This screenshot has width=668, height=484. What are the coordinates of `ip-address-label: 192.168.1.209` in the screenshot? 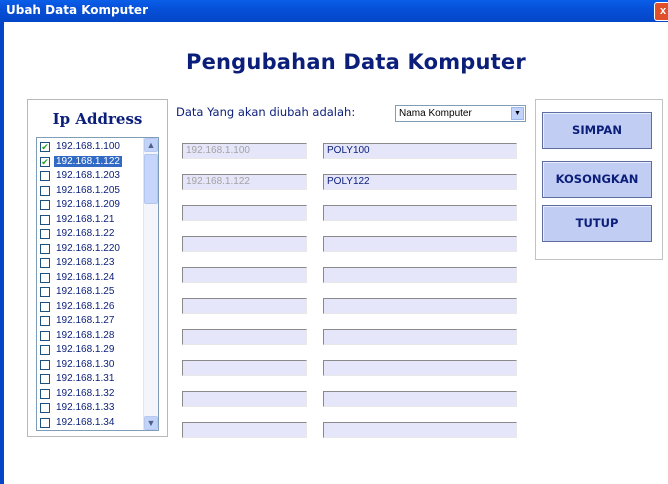 It's located at (88, 204).